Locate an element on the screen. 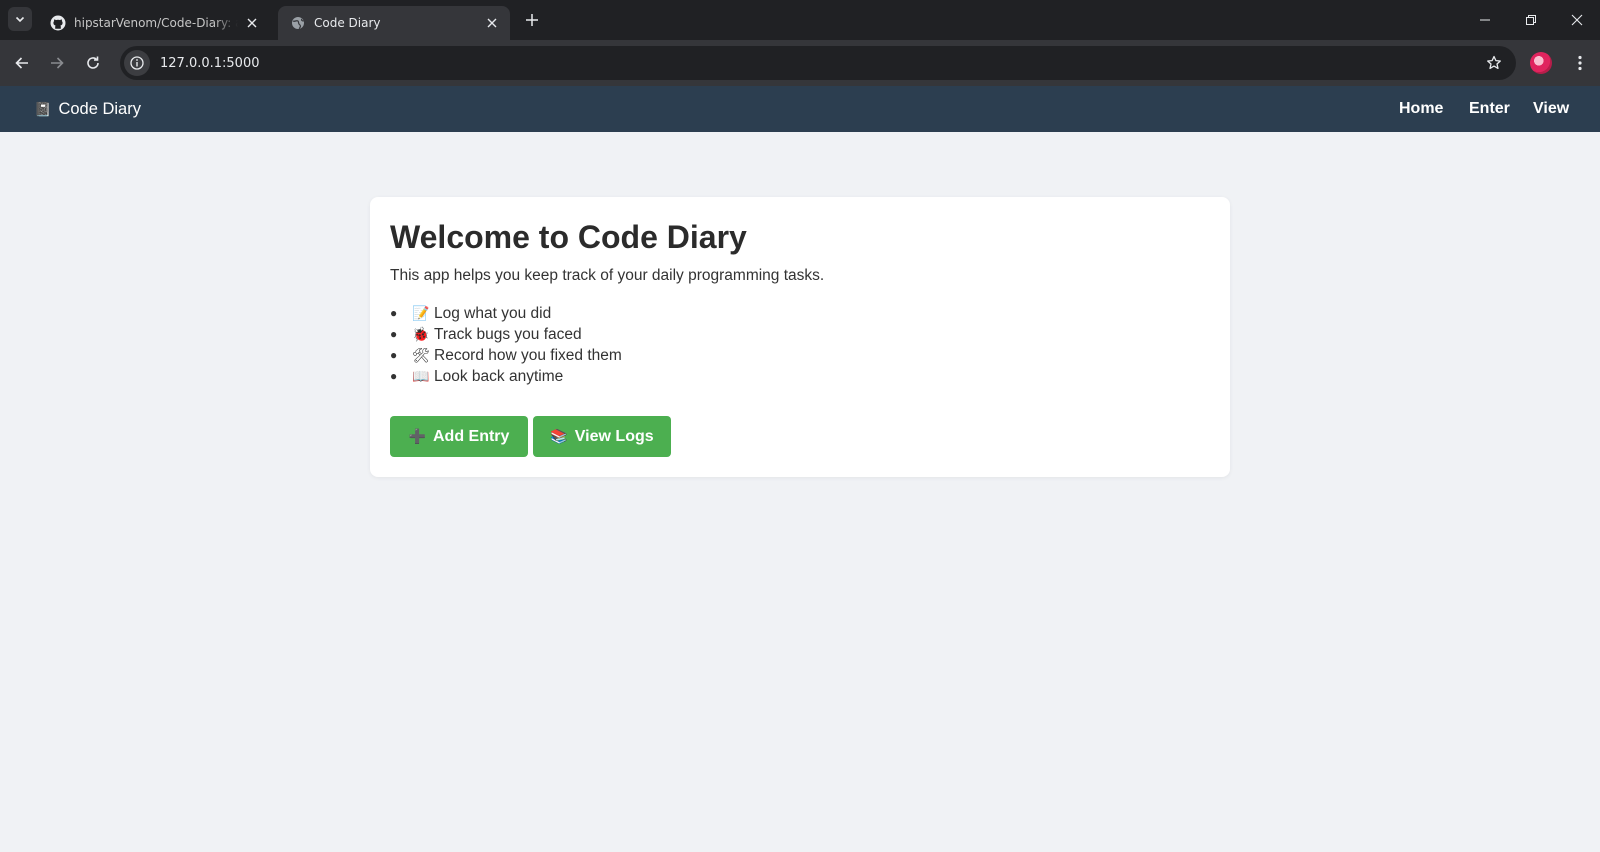  page-title: Welcome to Code Diary is located at coordinates (568, 237).